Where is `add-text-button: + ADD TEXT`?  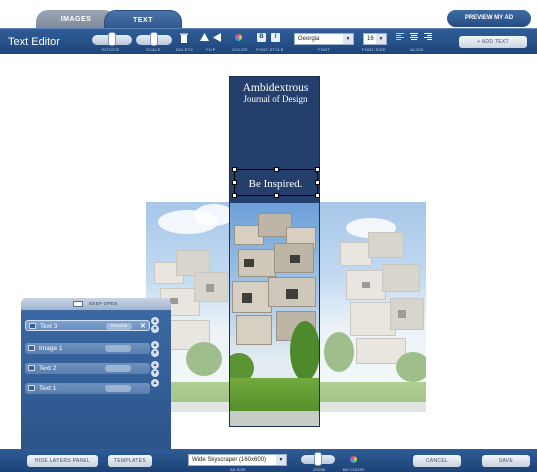
add-text-button: + ADD TEXT is located at coordinates (493, 42).